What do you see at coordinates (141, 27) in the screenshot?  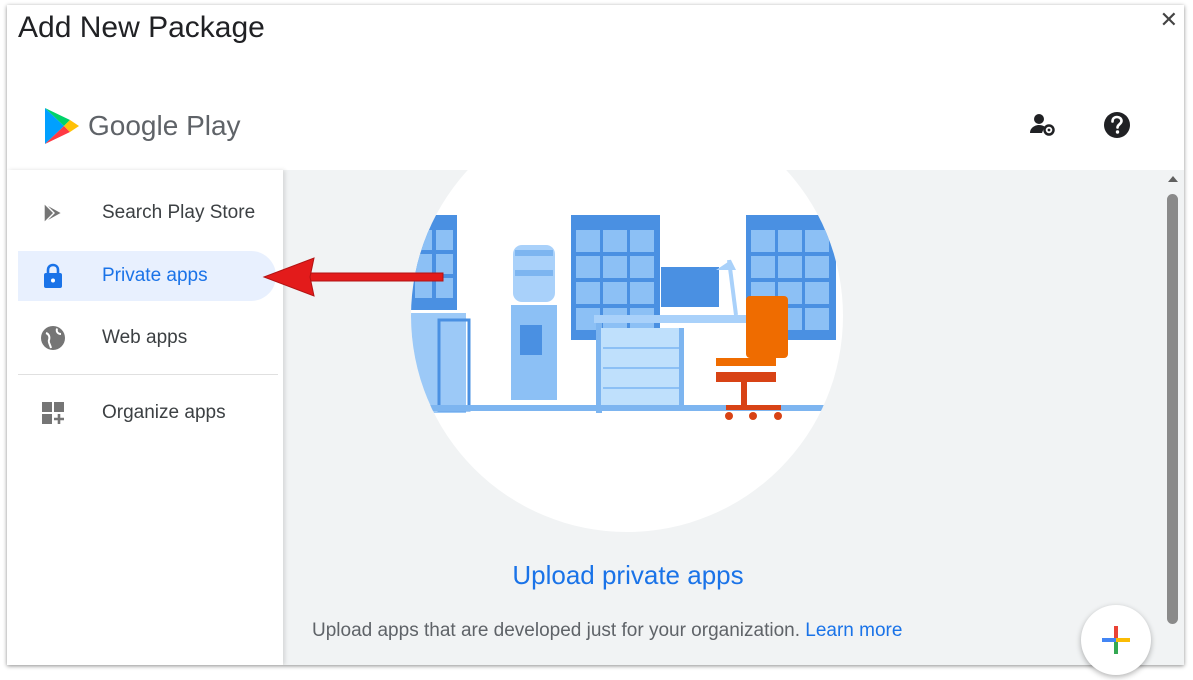 I see `dialog-title: Add New Package` at bounding box center [141, 27].